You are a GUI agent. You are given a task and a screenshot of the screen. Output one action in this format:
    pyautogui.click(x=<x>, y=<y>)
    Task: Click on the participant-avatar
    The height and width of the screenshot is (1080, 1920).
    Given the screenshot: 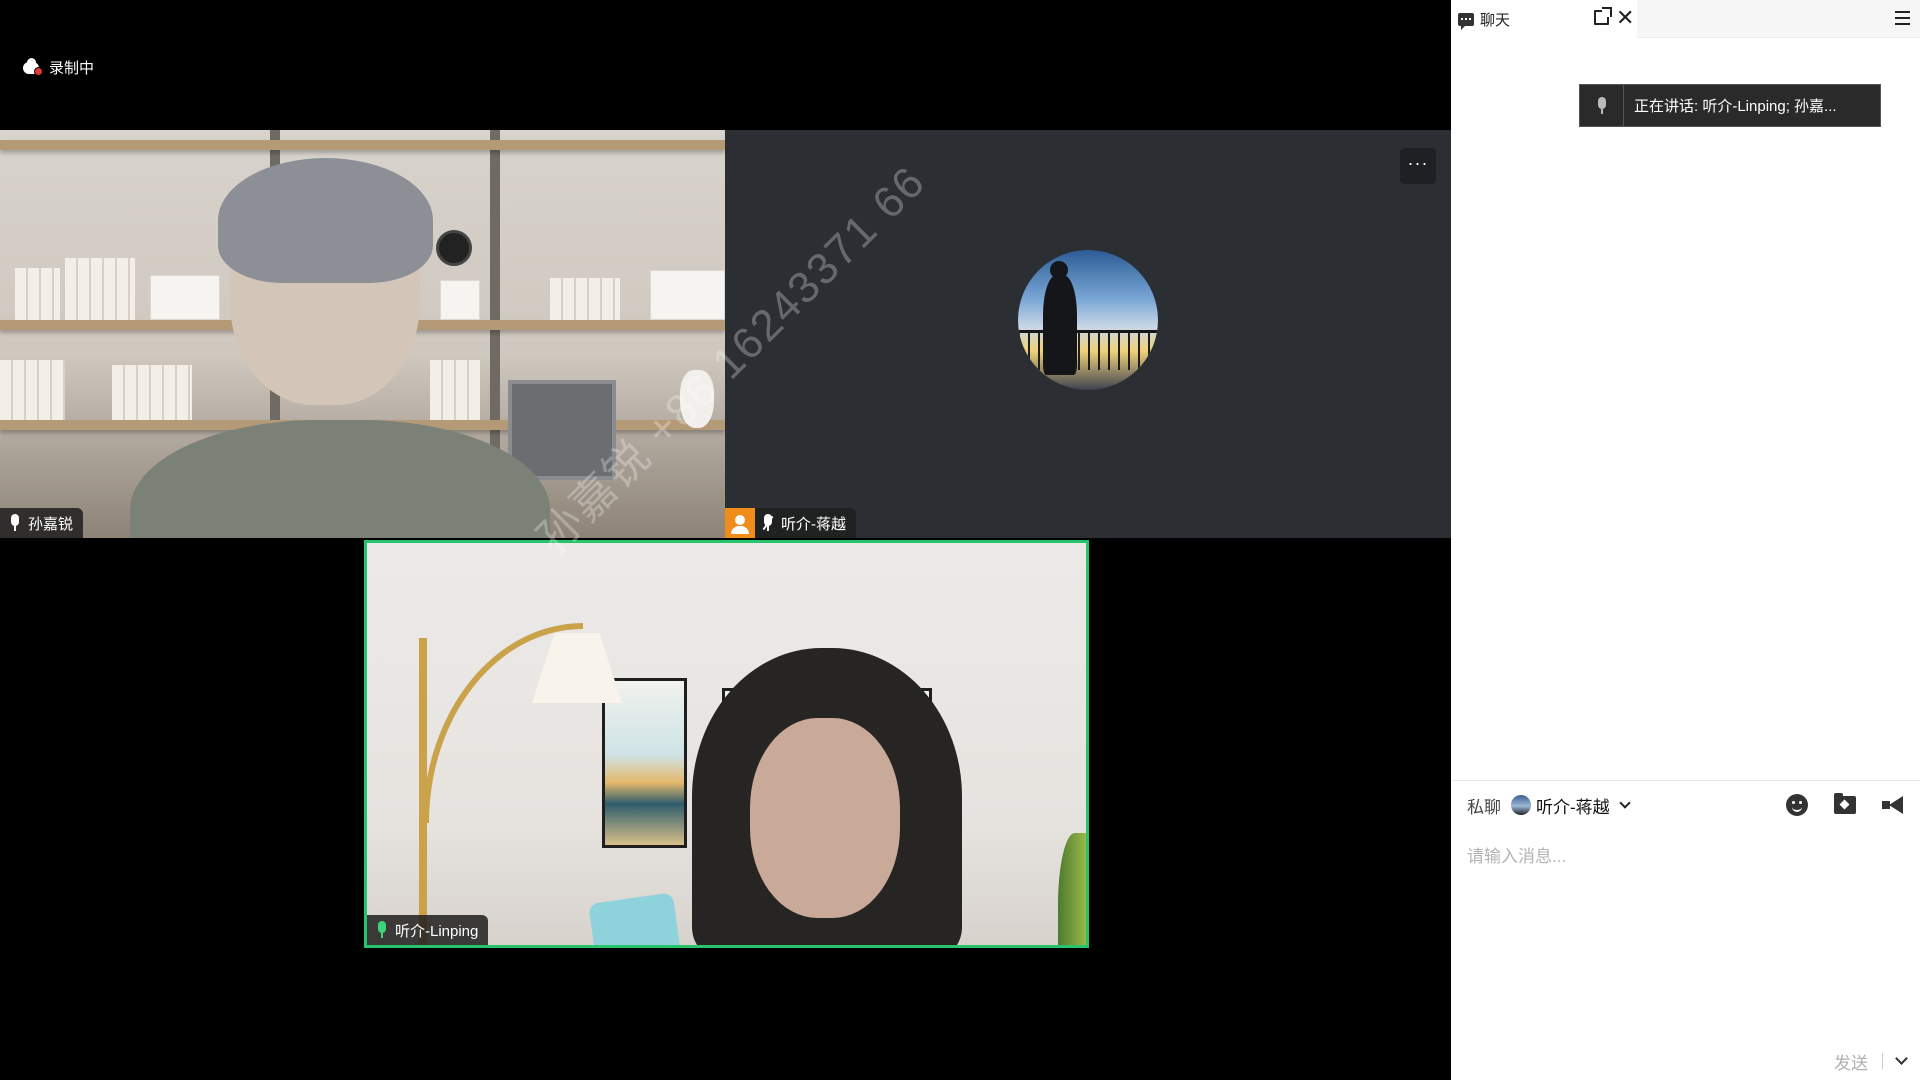 What is the action you would take?
    pyautogui.click(x=1088, y=320)
    